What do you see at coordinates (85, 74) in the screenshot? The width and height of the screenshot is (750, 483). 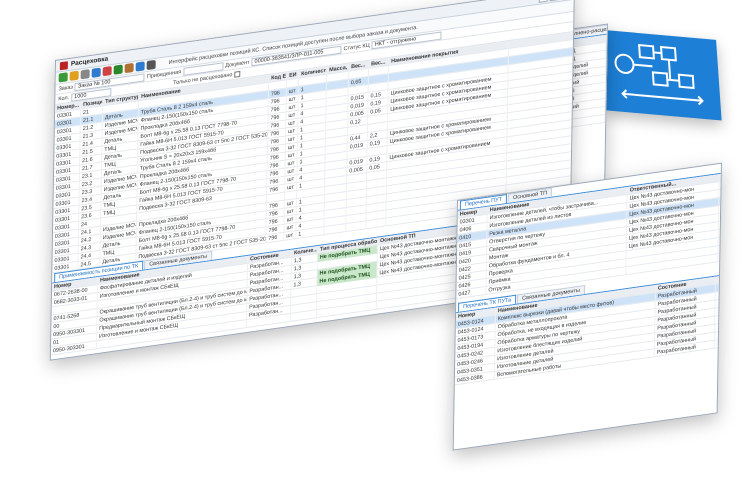 I see `cut-icon` at bounding box center [85, 74].